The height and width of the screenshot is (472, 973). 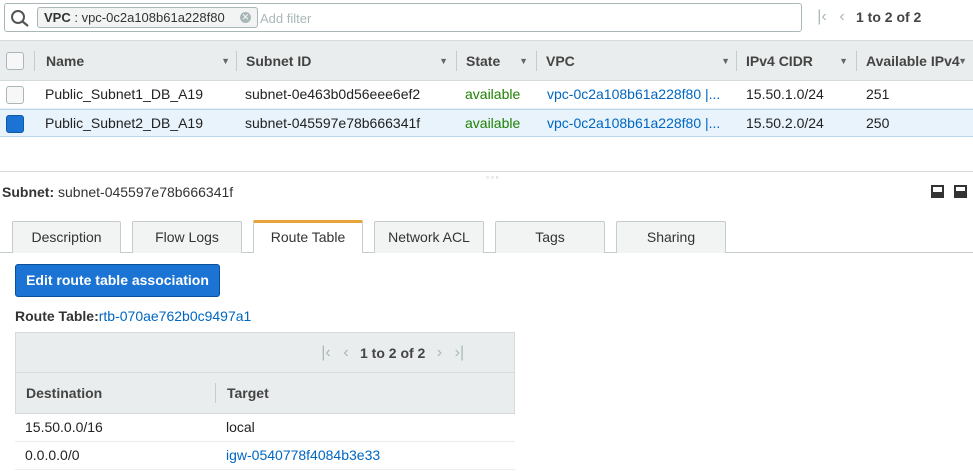 What do you see at coordinates (878, 123) in the screenshot?
I see `available-ipv4: 250` at bounding box center [878, 123].